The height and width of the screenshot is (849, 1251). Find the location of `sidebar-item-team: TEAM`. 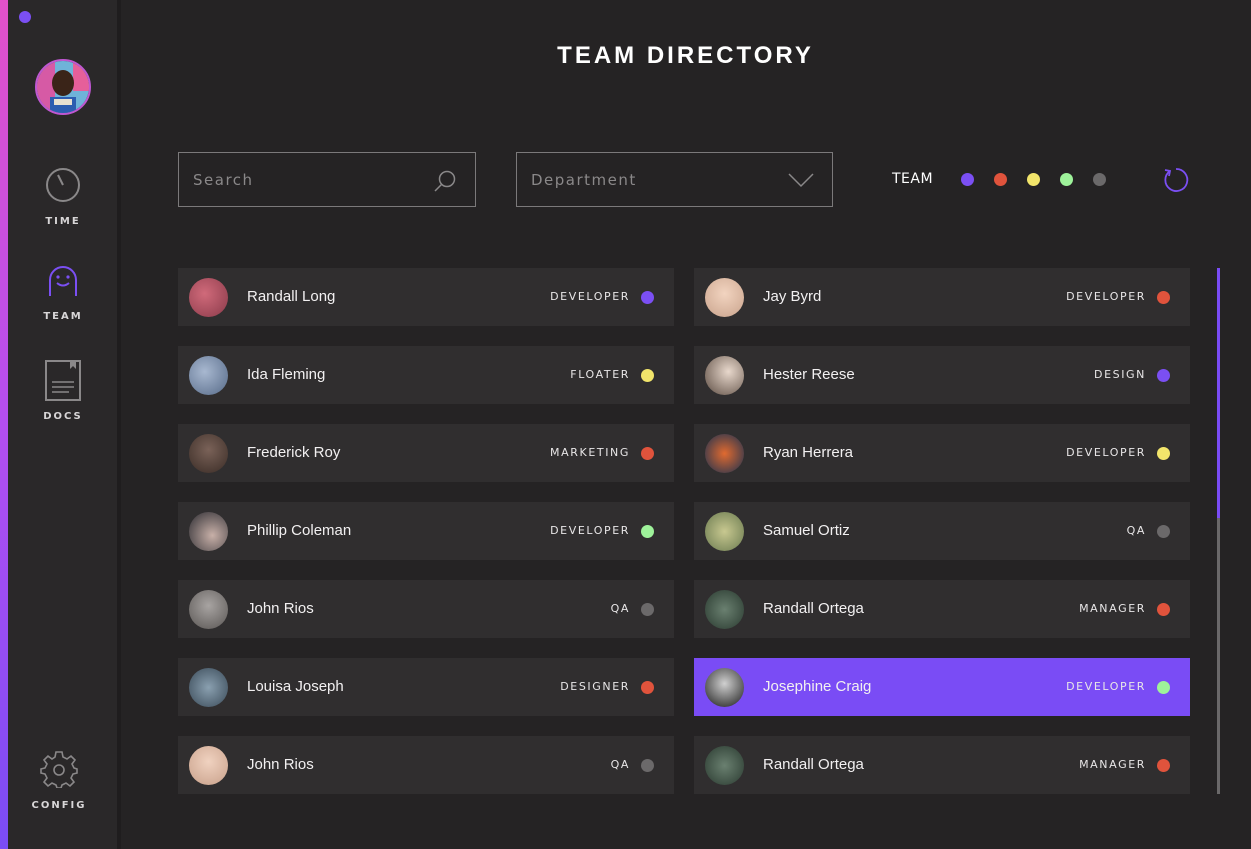

sidebar-item-team: TEAM is located at coordinates (63, 292).